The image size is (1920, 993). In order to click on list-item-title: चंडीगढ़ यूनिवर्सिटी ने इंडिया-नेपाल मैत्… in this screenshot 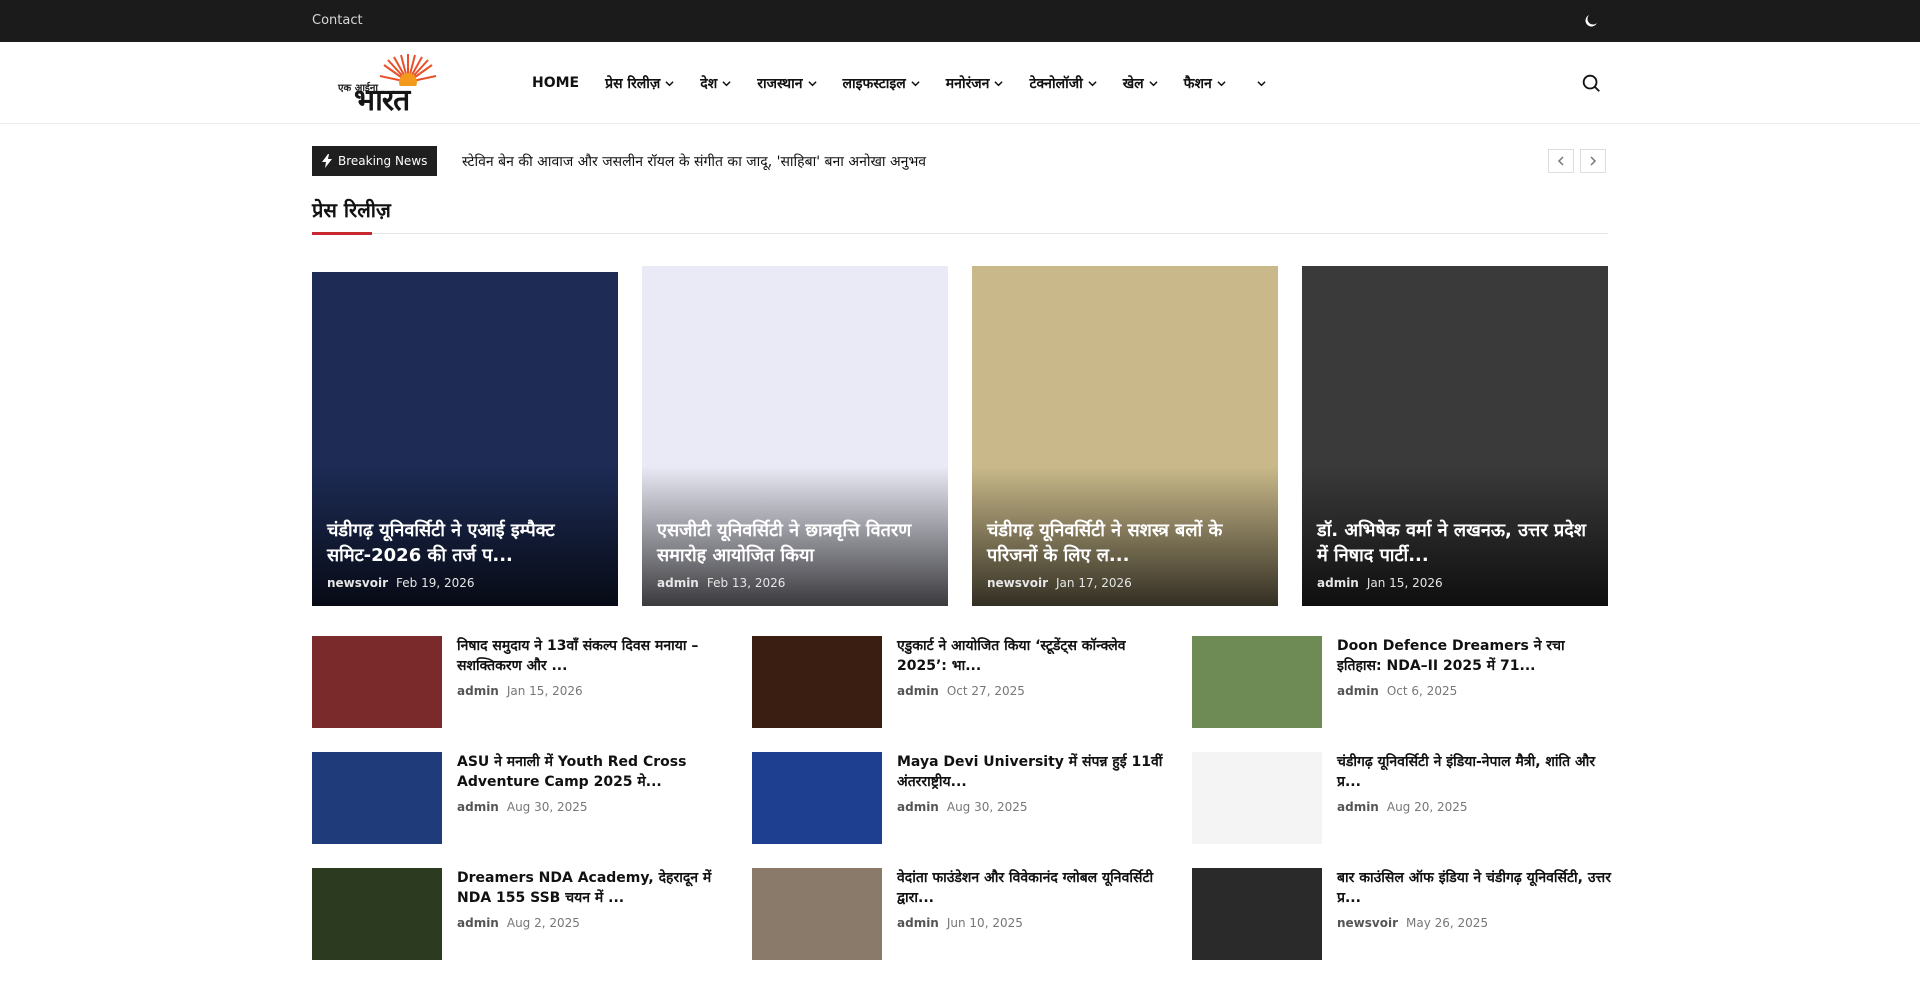, I will do `click(1474, 772)`.